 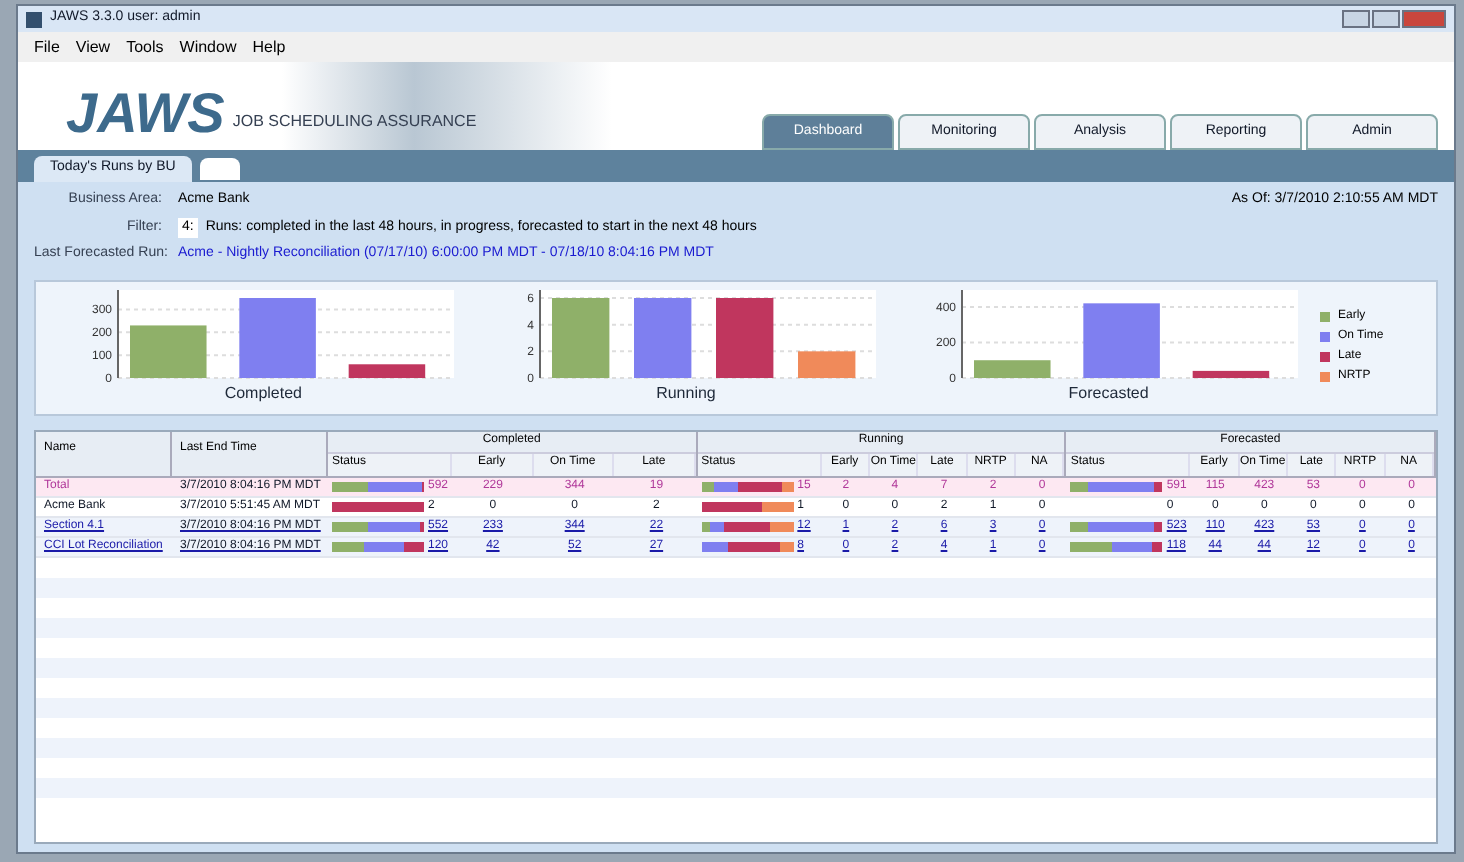 I want to click on chart-label: Running, so click(x=686, y=393).